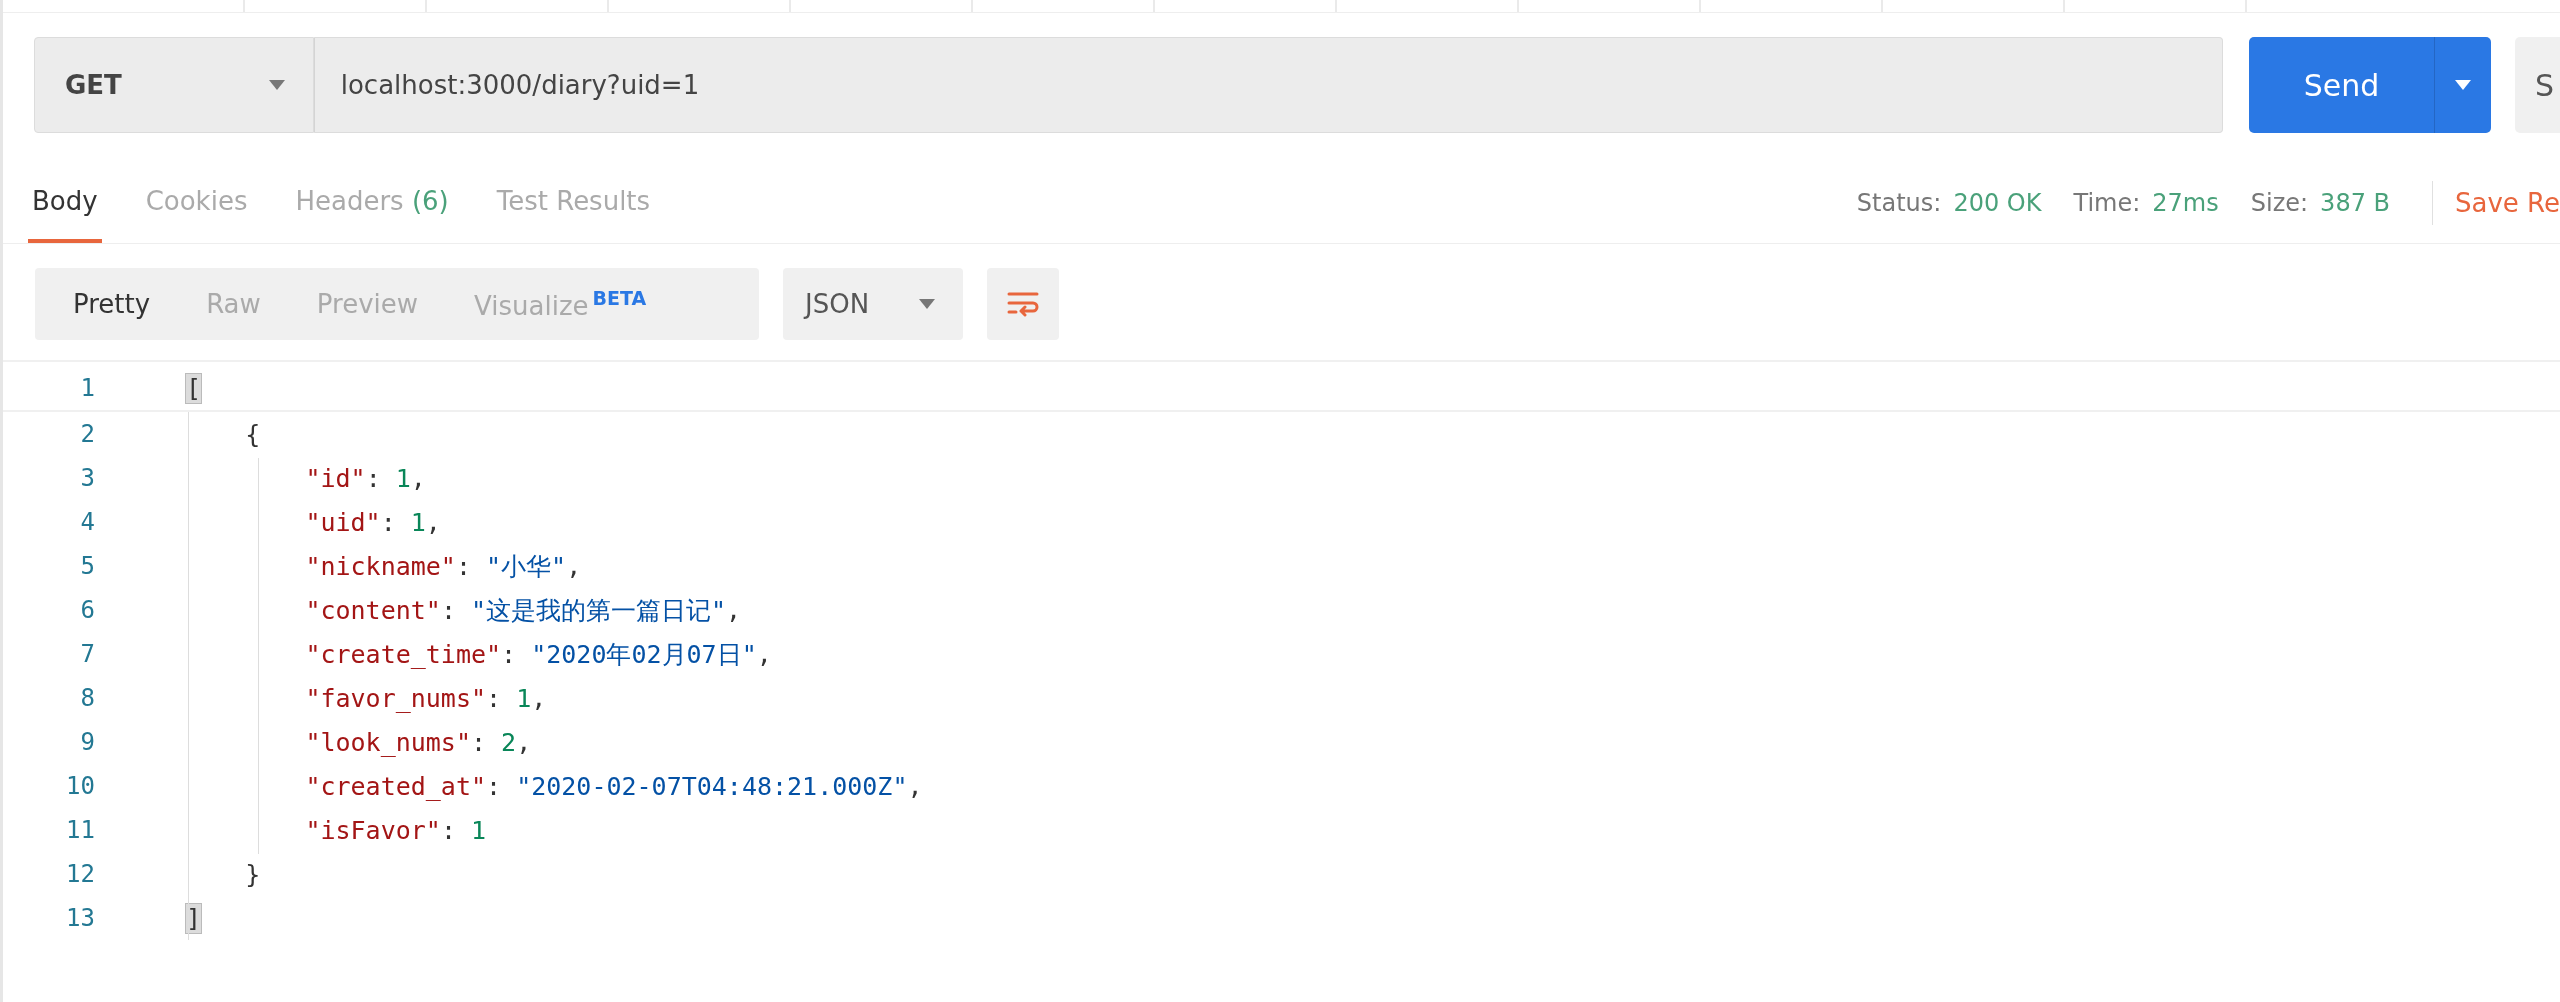 This screenshot has height=1002, width=2560. What do you see at coordinates (372, 203) in the screenshot?
I see `response-tab: Headers (6)` at bounding box center [372, 203].